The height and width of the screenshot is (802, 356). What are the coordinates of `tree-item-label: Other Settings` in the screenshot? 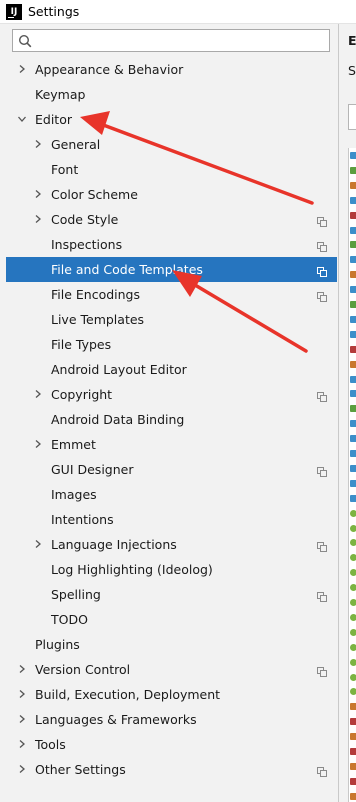 It's located at (80, 769).